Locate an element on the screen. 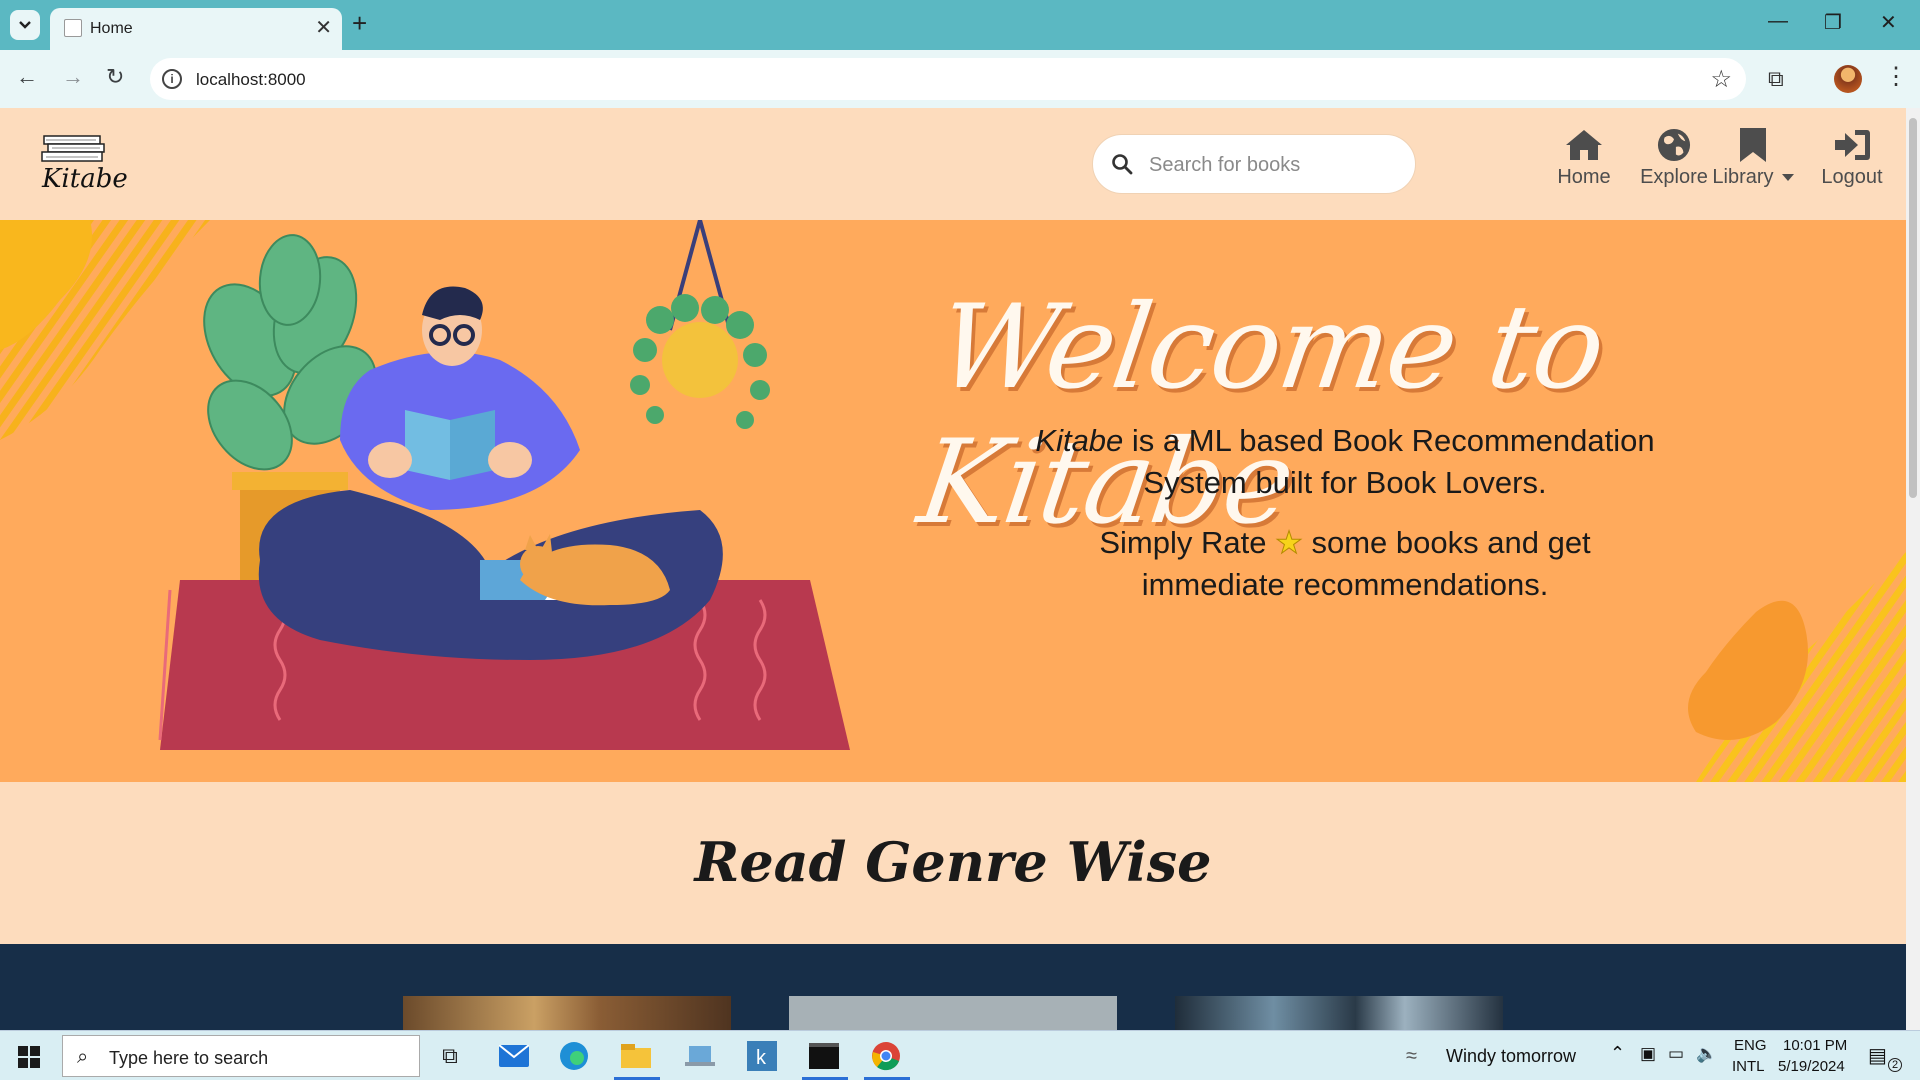  svg-text: k is located at coordinates (761, 1058).